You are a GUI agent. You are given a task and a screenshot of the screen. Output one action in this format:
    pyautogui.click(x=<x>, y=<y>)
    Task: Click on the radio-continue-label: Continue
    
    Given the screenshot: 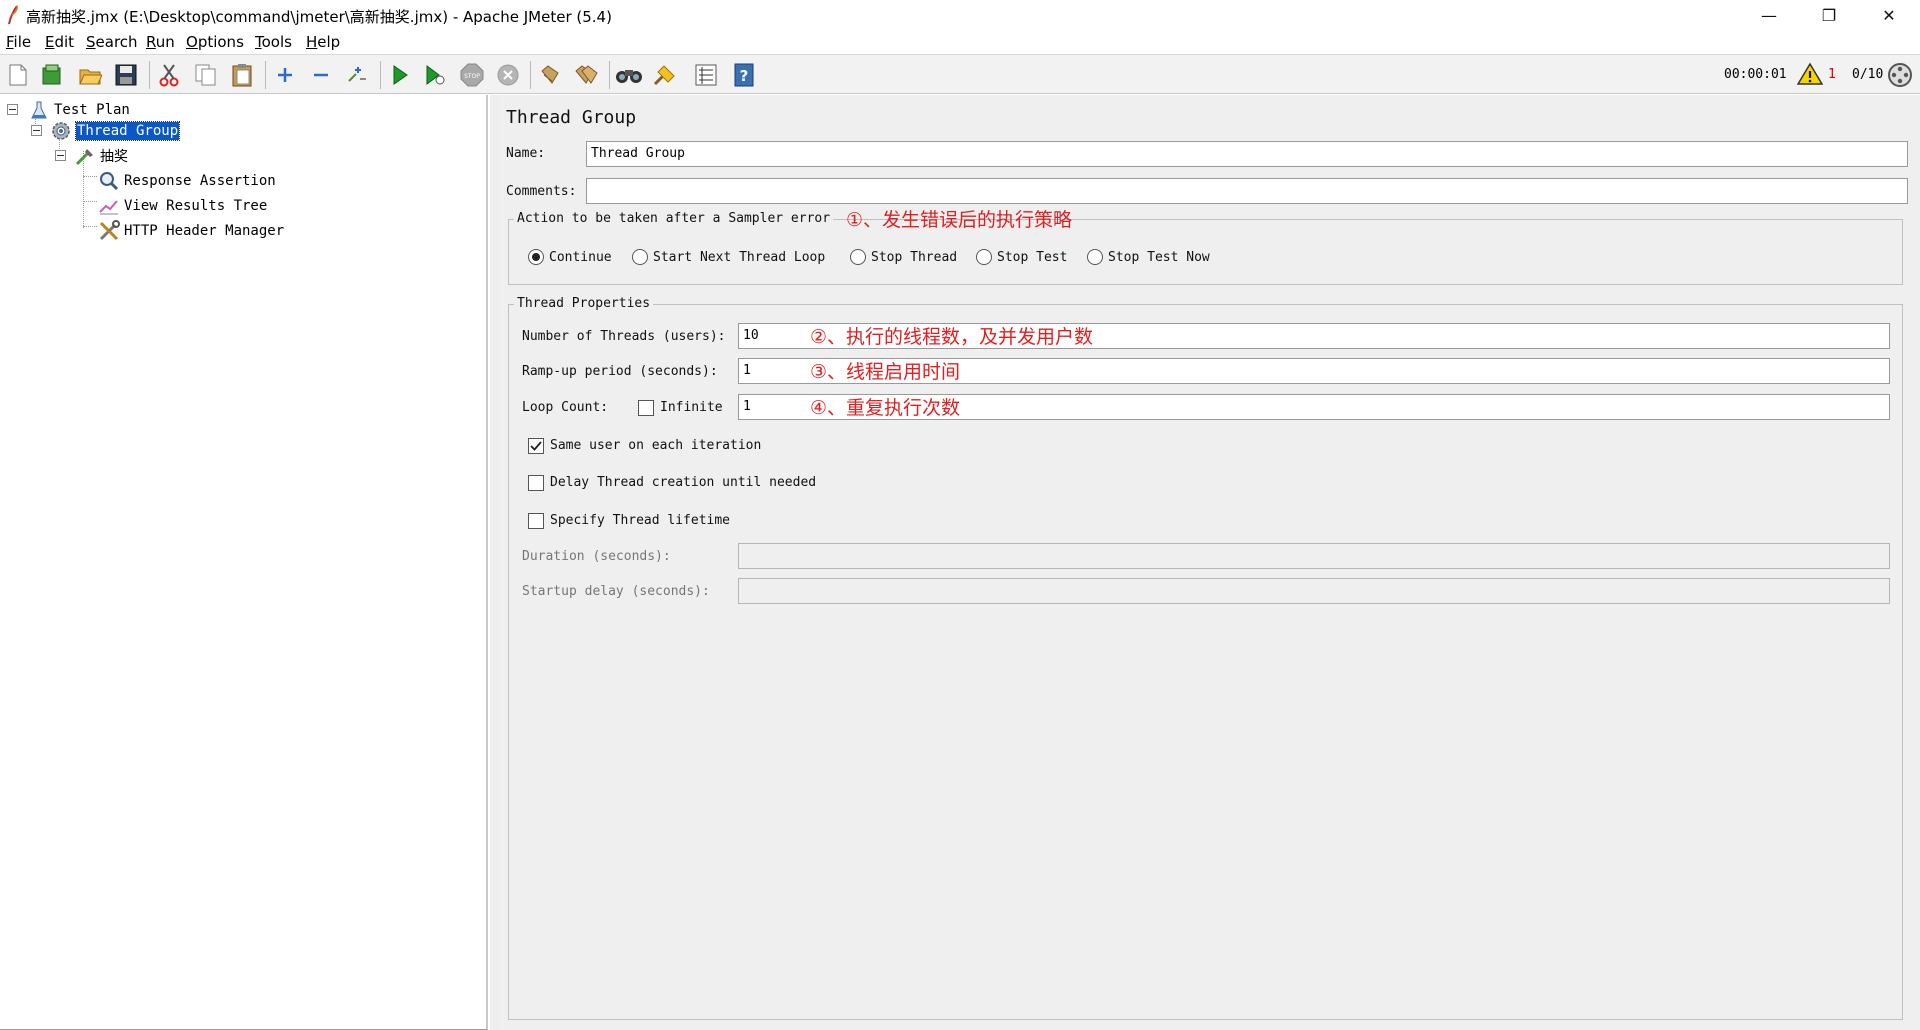 What is the action you would take?
    pyautogui.click(x=580, y=257)
    